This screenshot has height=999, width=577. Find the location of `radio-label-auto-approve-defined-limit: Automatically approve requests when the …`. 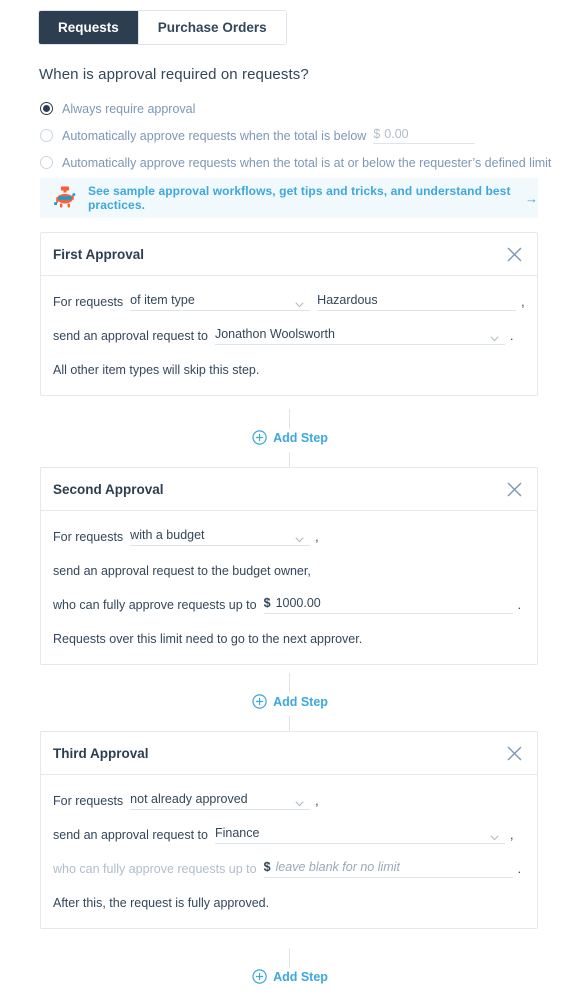

radio-label-auto-approve-defined-limit: Automatically approve requests when the … is located at coordinates (307, 162).